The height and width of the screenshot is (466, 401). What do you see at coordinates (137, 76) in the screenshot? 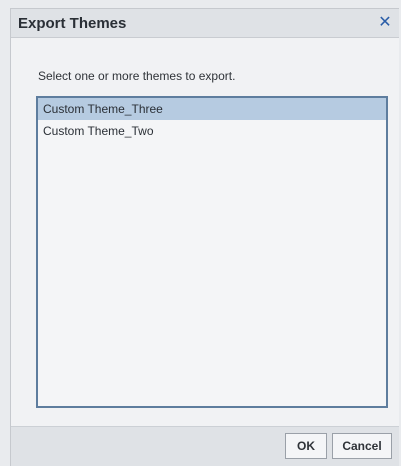
I see `instruction-text: Select one or more themes to export.` at bounding box center [137, 76].